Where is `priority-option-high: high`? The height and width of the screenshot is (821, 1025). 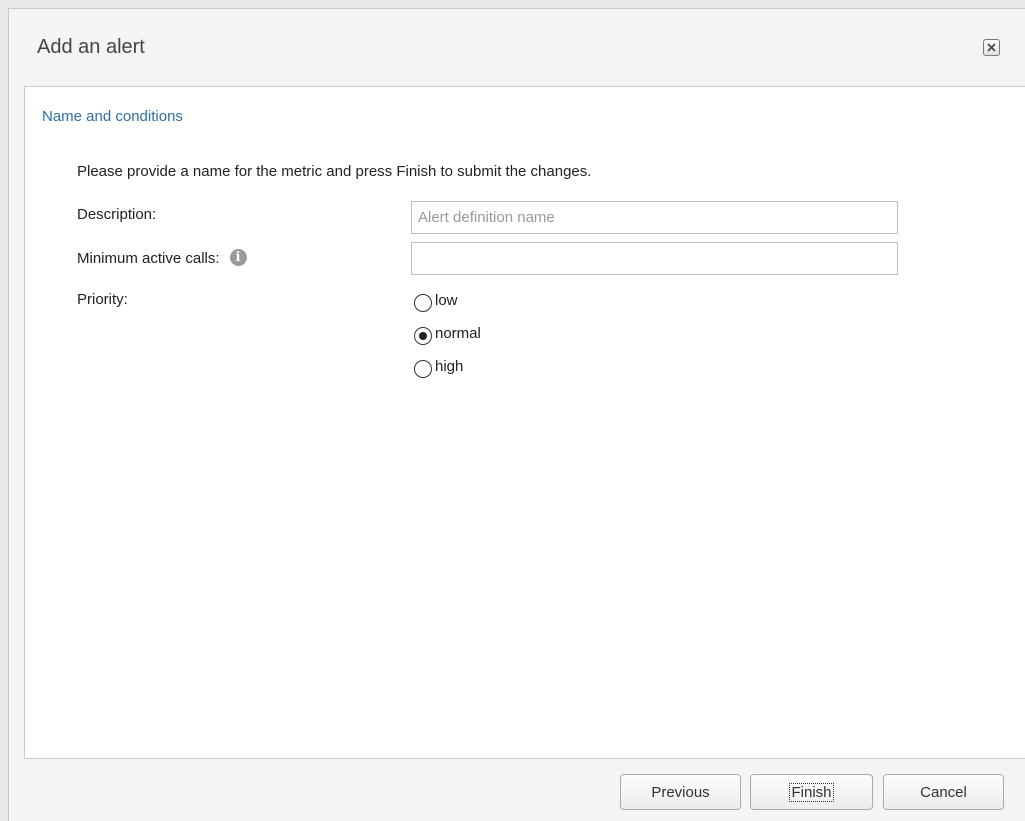
priority-option-high: high is located at coordinates (439, 368).